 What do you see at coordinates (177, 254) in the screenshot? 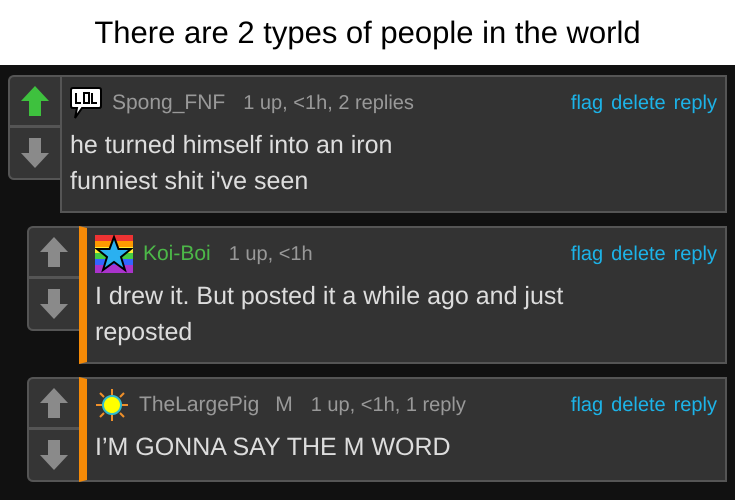
I see `username-link: Koi-Boi` at bounding box center [177, 254].